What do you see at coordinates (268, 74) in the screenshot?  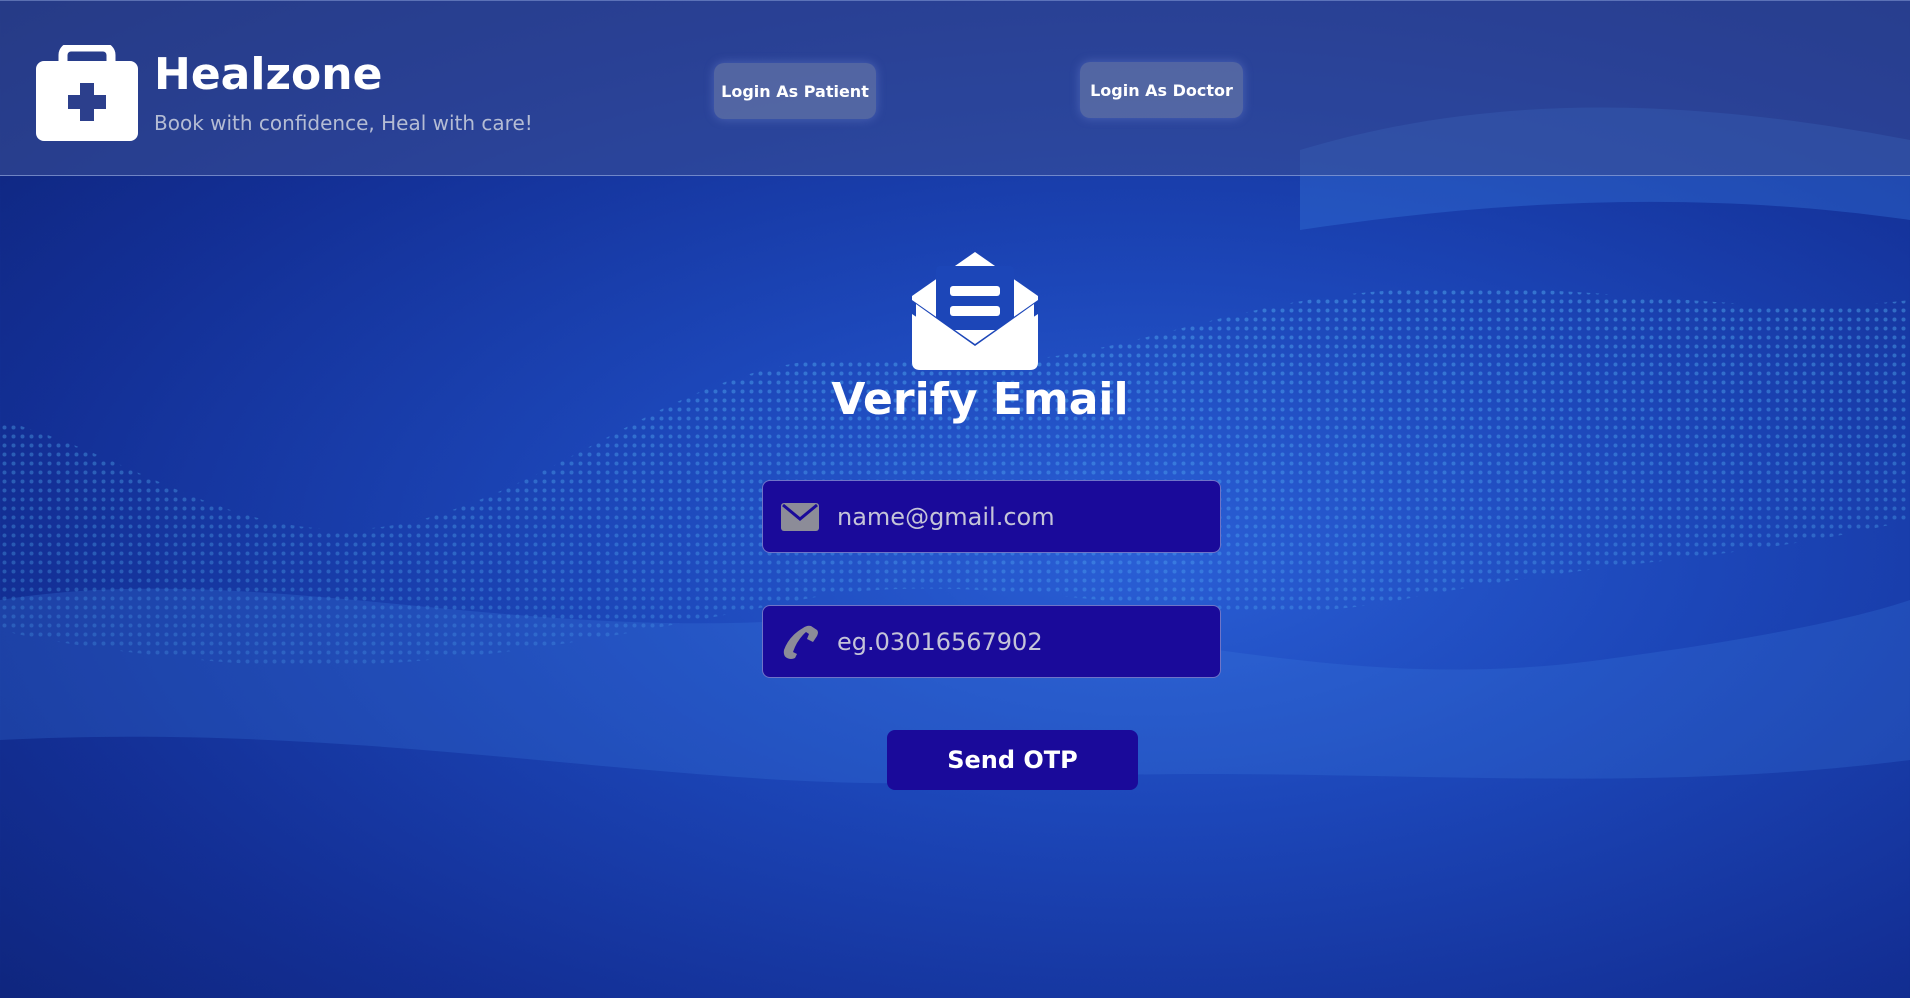 I see `brand-title: Healzone` at bounding box center [268, 74].